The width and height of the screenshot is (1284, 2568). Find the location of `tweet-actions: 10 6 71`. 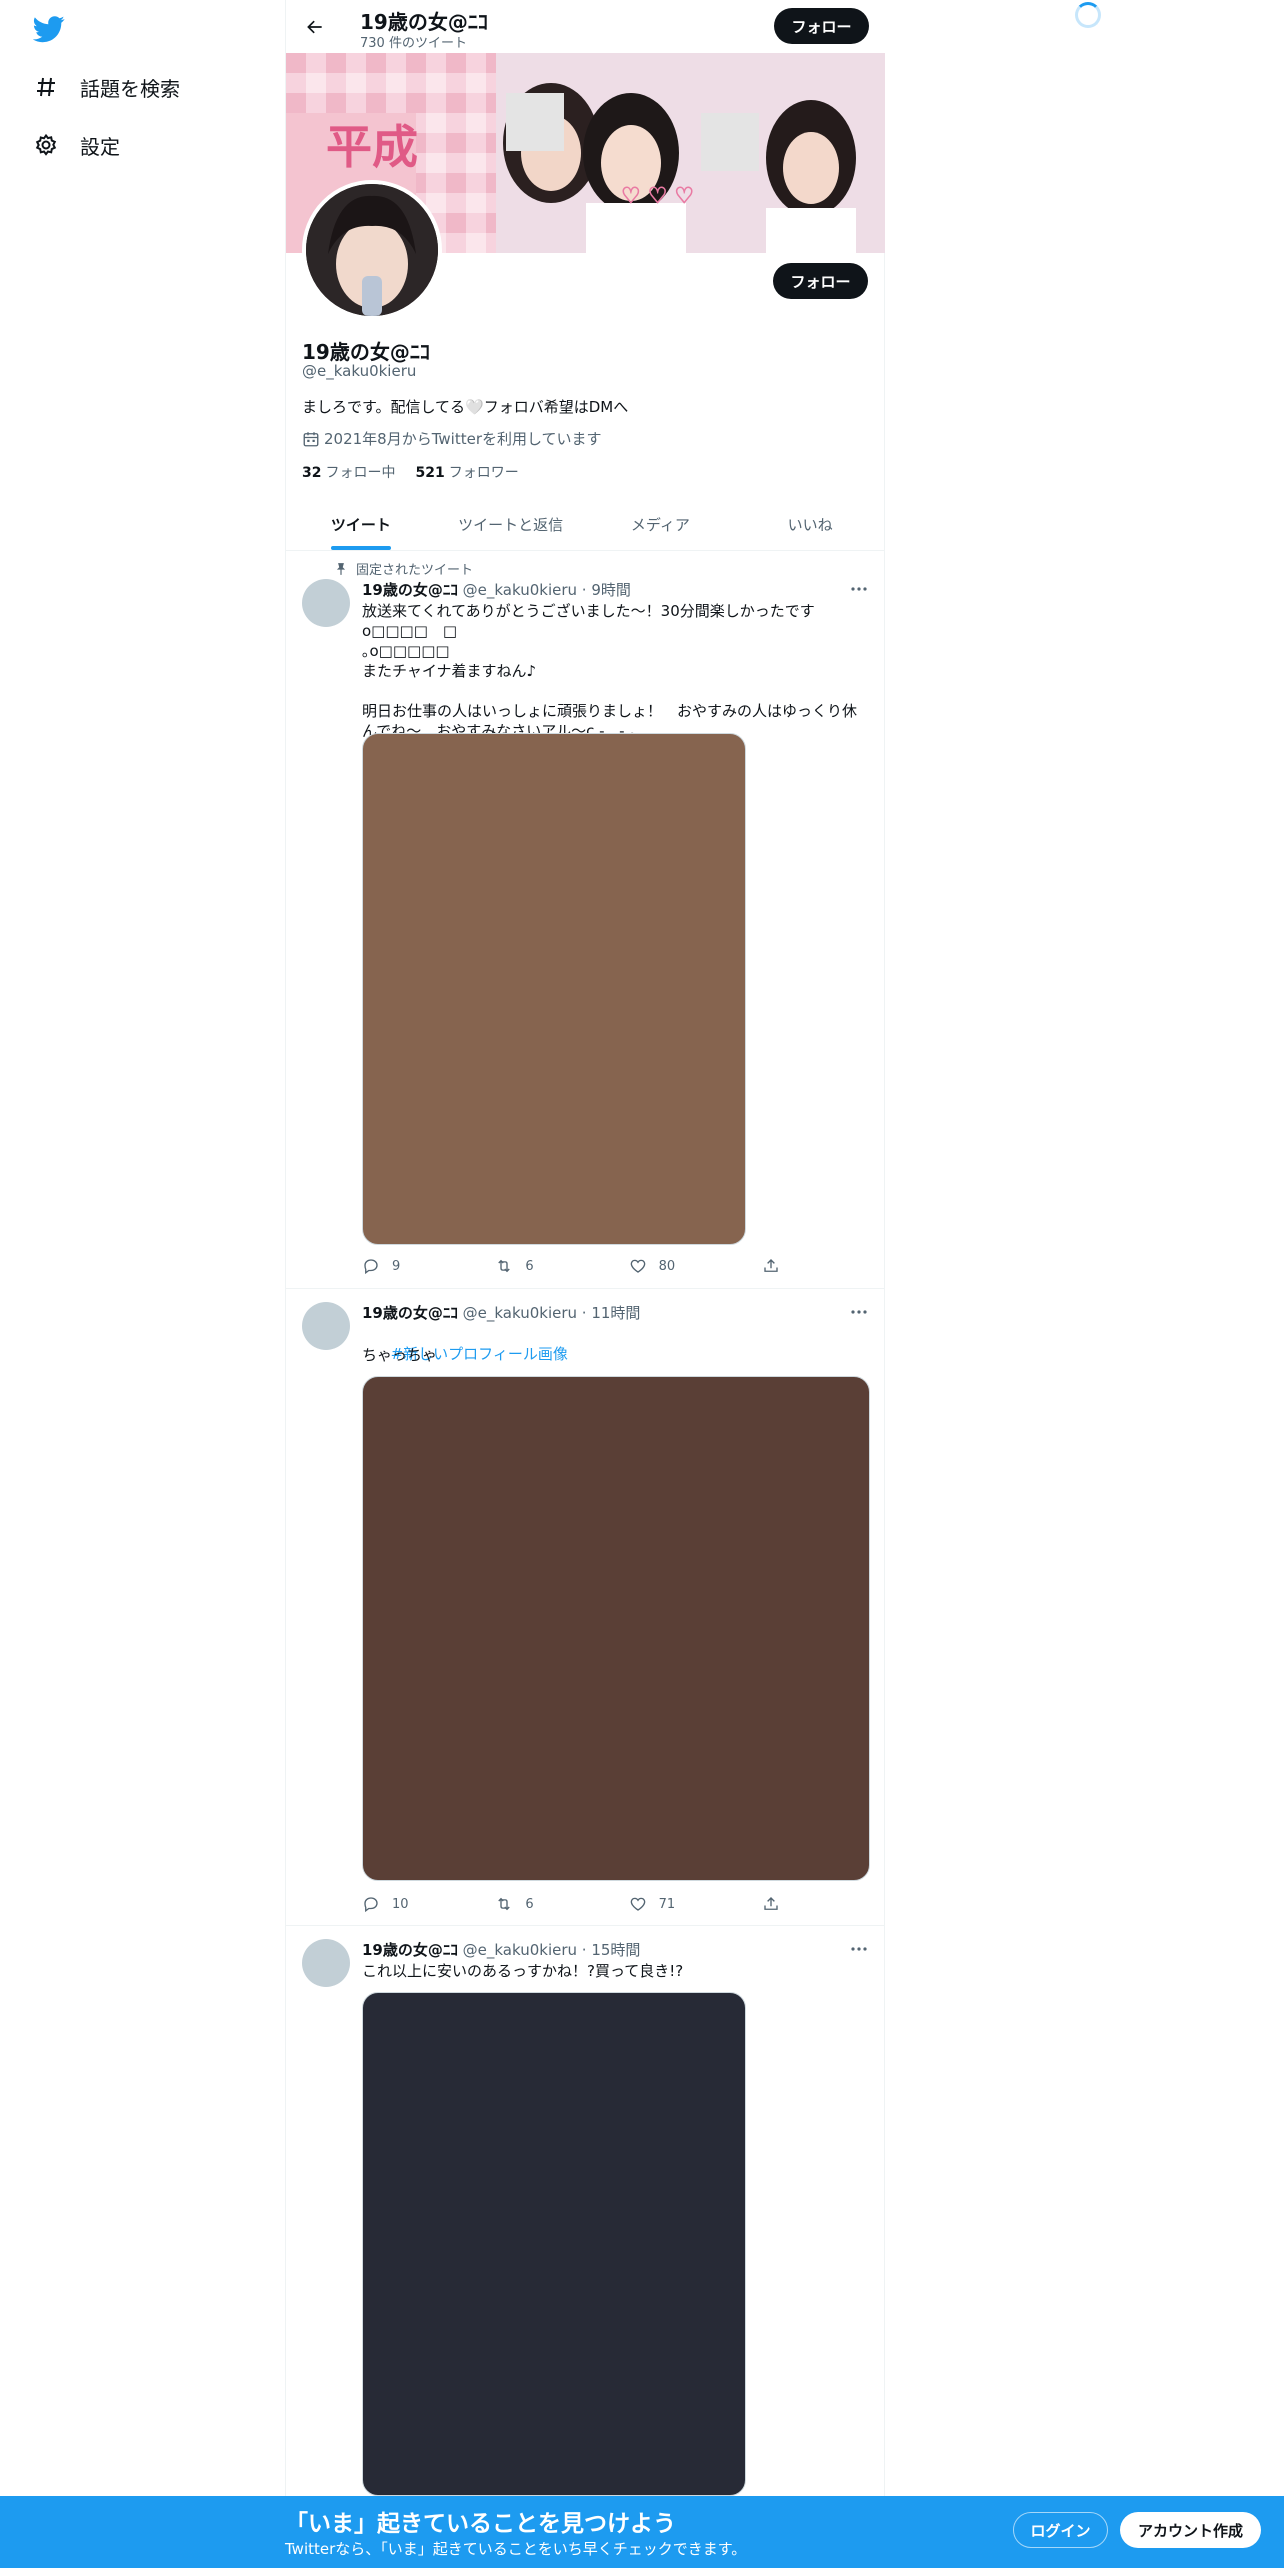

tweet-actions: 10 6 71 is located at coordinates (577, 1904).